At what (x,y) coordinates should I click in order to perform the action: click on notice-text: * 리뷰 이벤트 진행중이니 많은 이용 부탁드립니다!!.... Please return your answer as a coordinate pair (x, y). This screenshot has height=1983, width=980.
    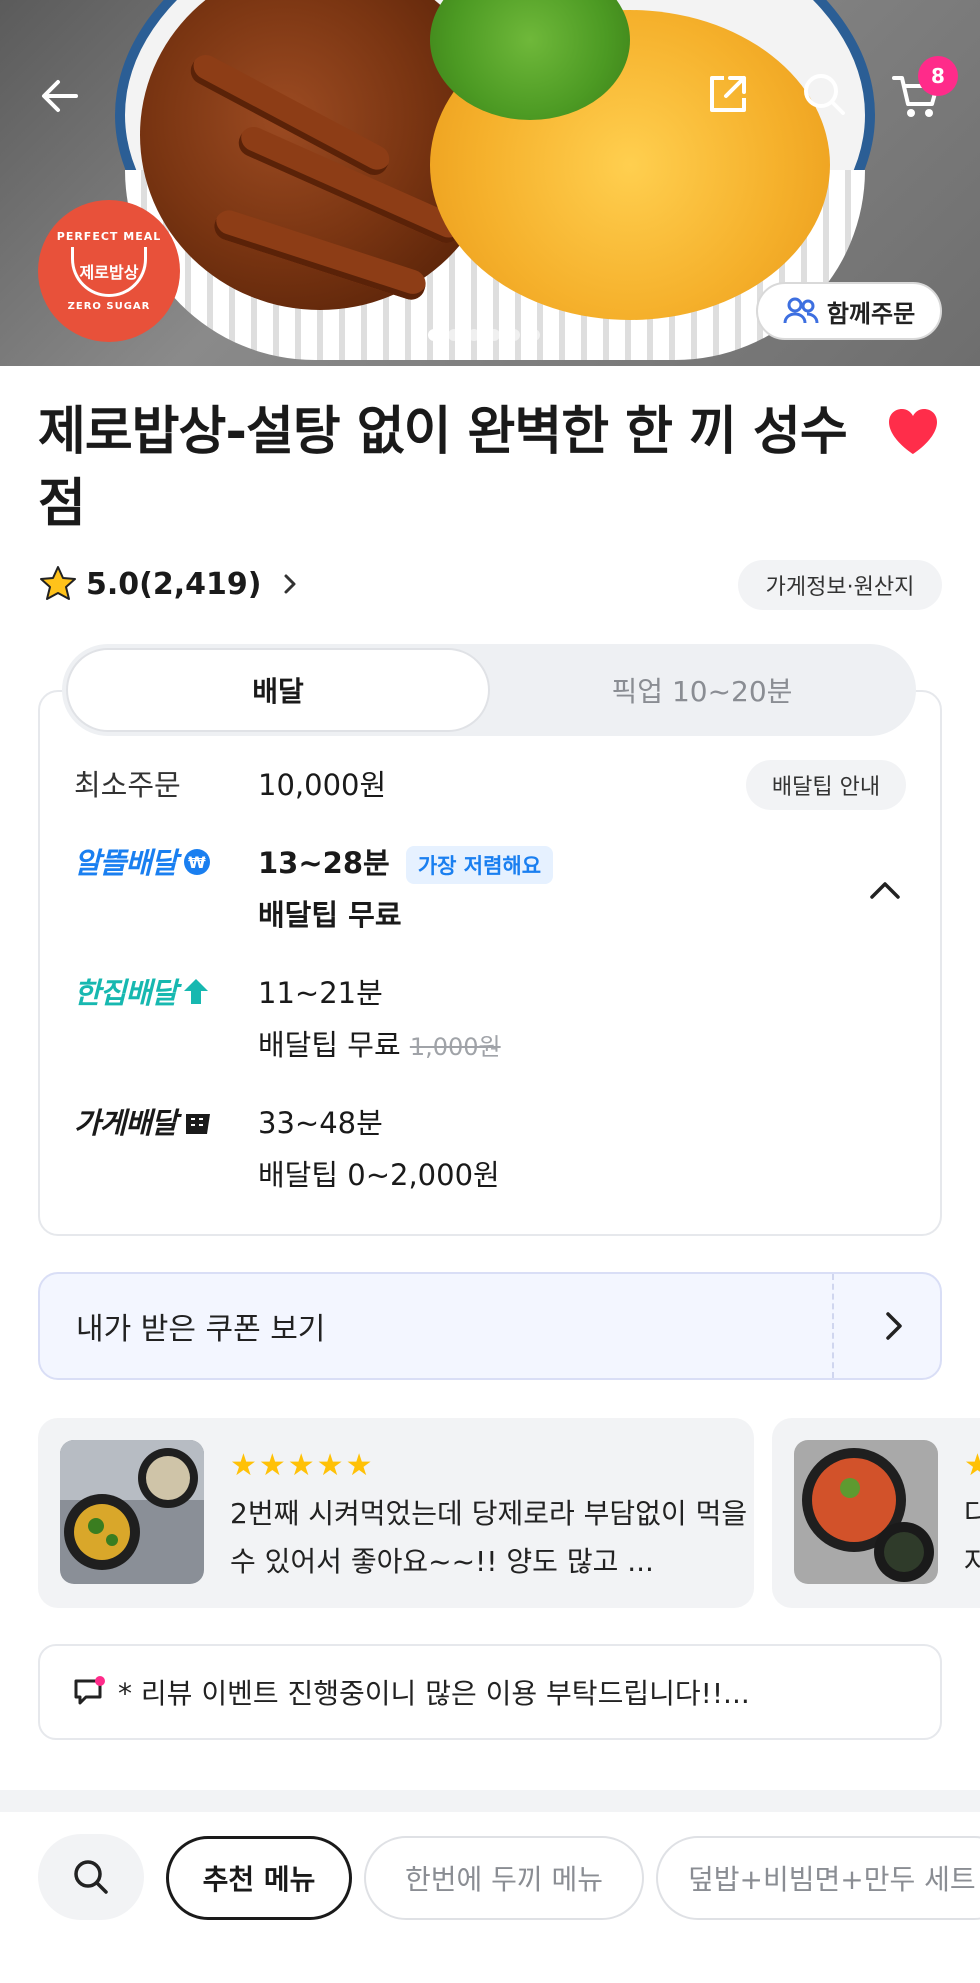
    Looking at the image, I should click on (434, 1693).